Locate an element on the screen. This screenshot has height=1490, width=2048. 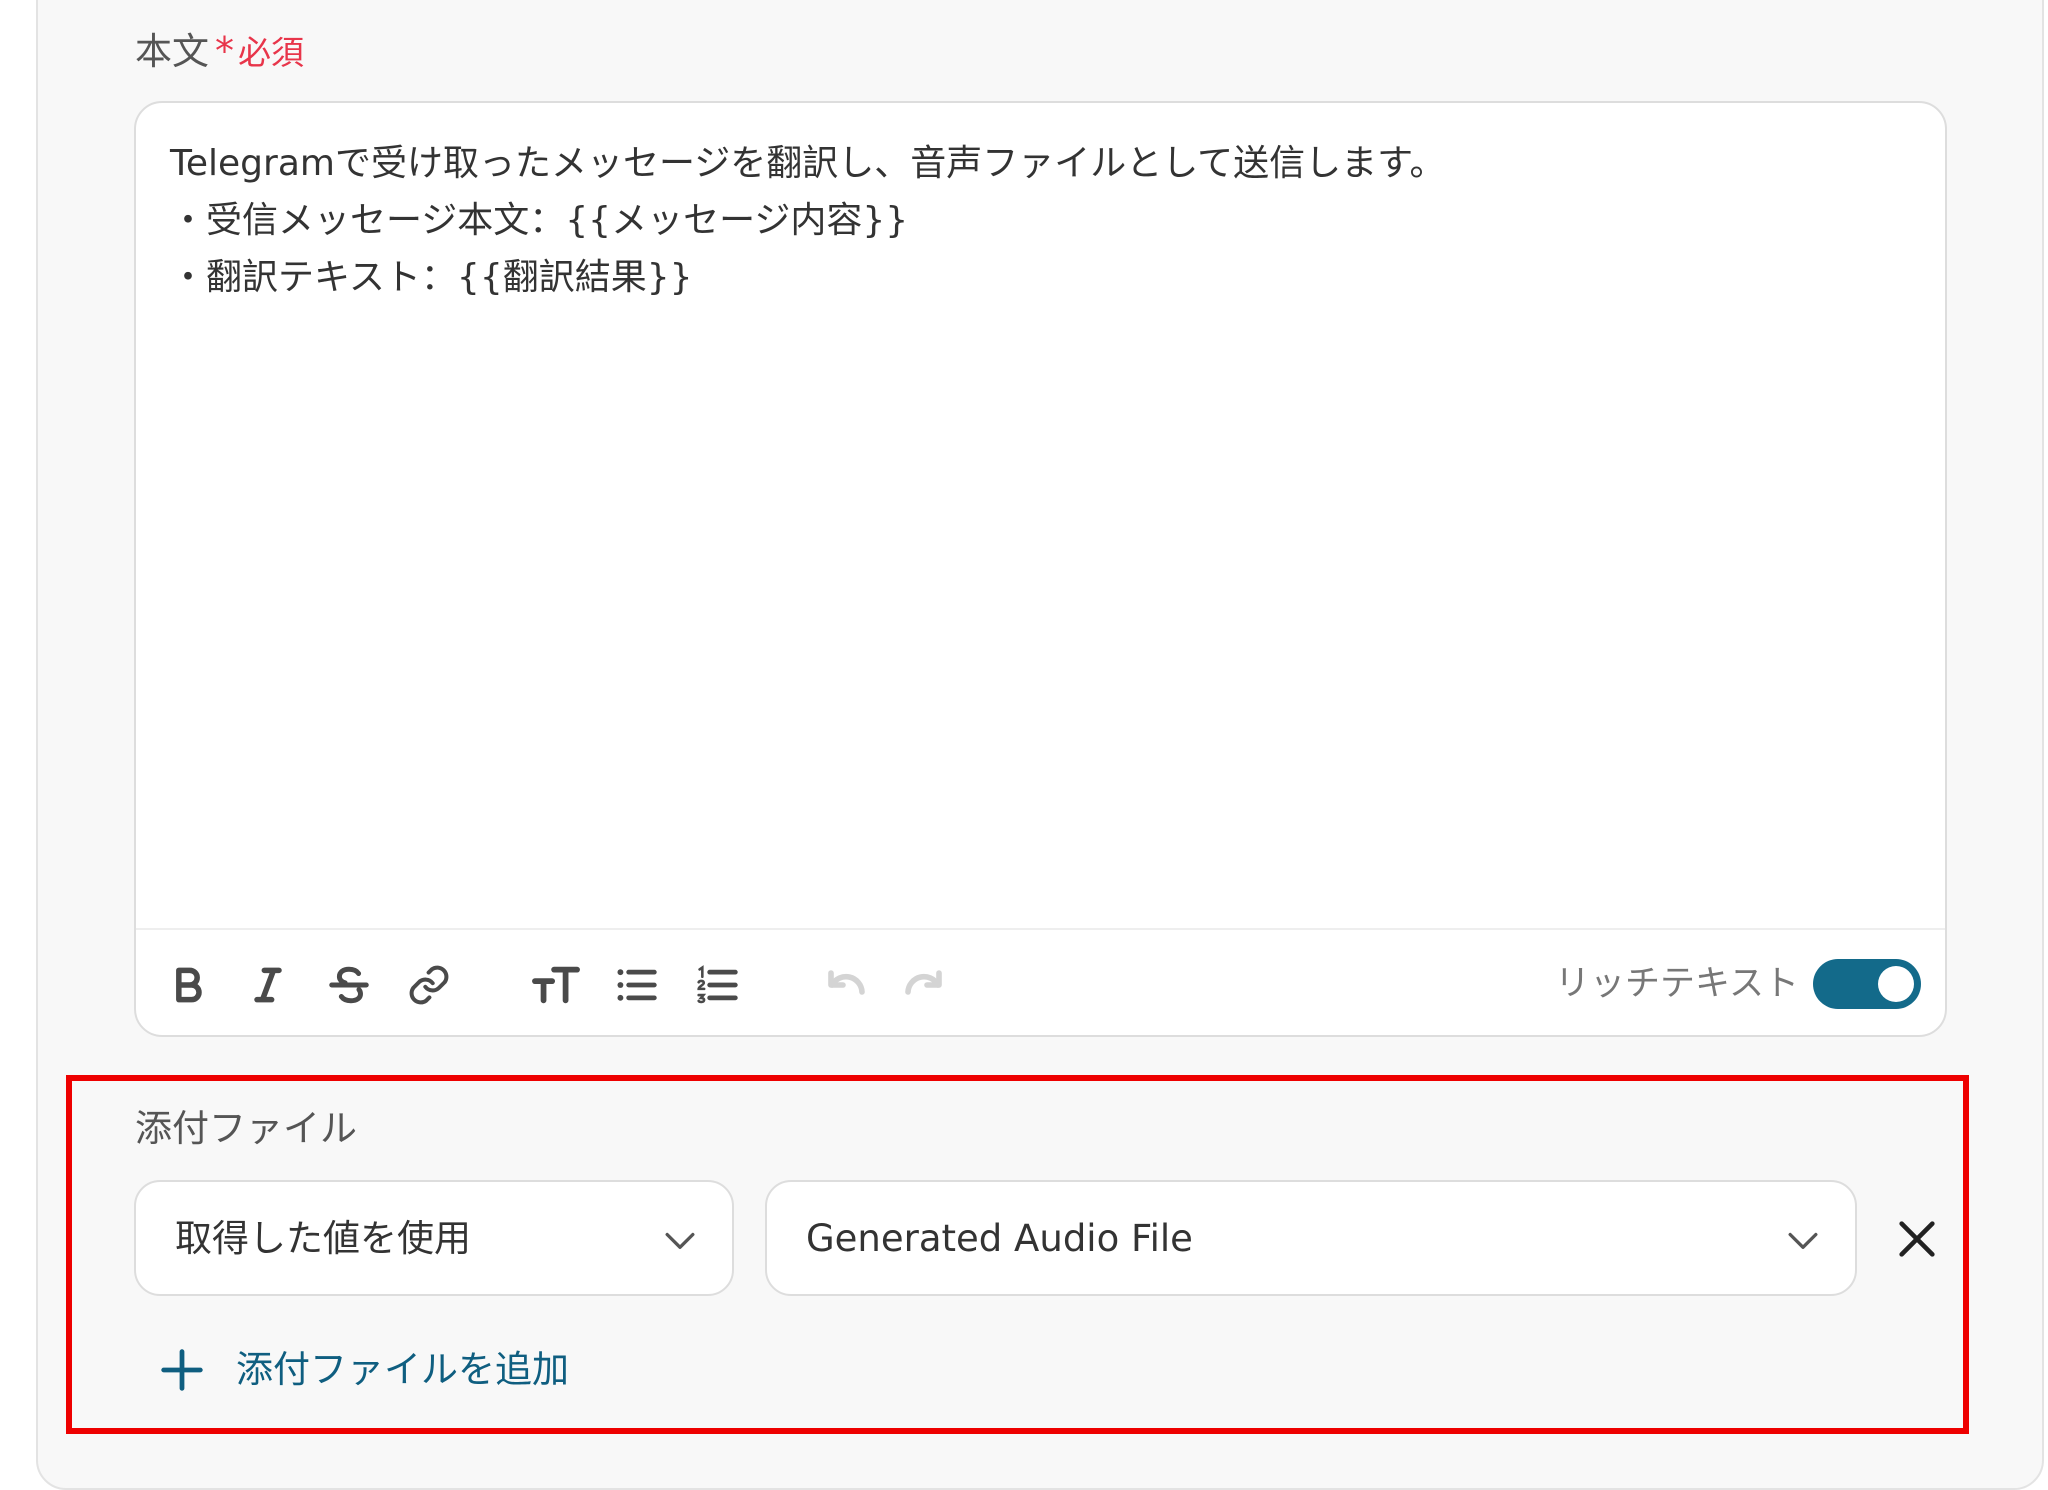
rich-text-toggle is located at coordinates (1867, 984).